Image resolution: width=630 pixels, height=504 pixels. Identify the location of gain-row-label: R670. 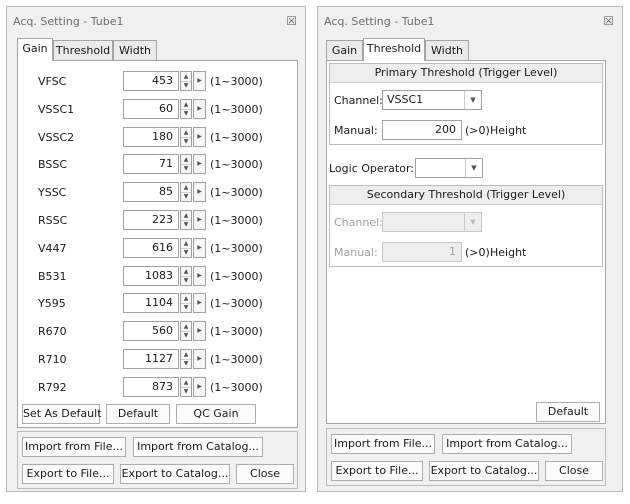
(52, 331).